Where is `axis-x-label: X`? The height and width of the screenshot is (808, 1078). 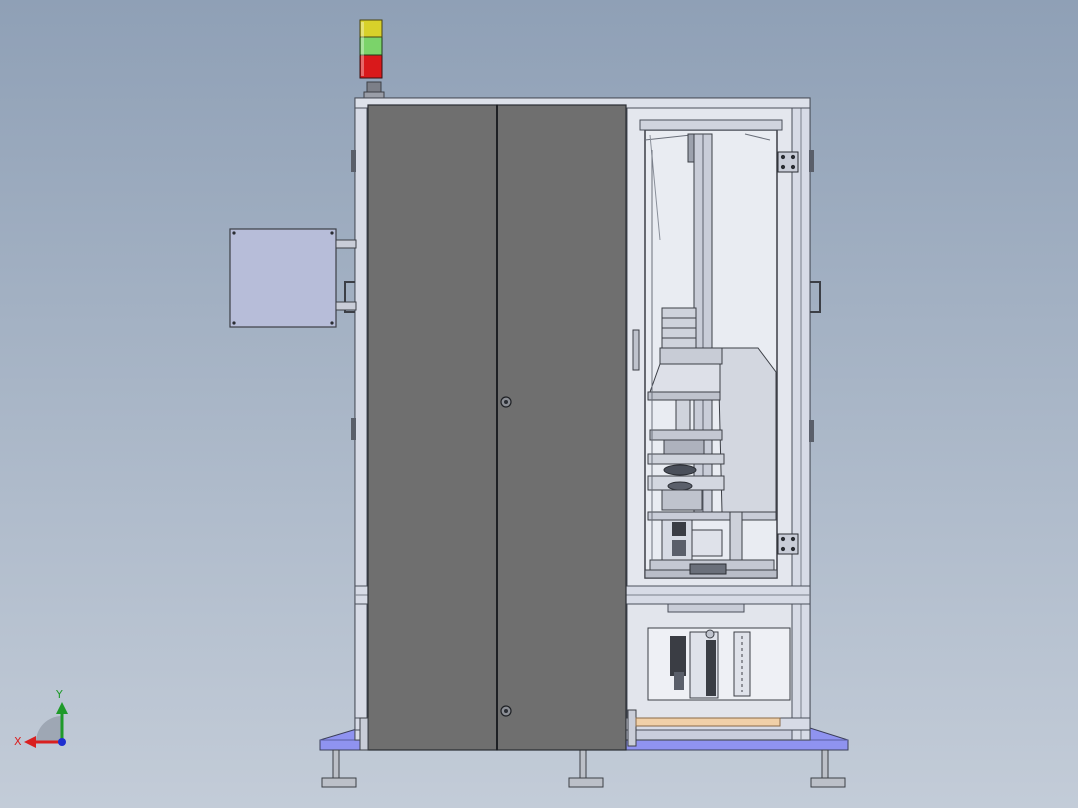
axis-x-label: X is located at coordinates (18, 741).